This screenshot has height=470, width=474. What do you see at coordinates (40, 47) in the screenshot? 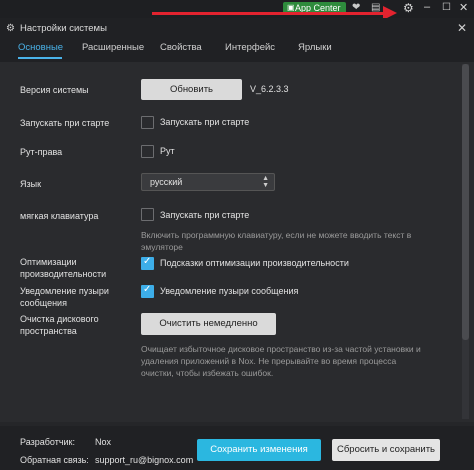
I see `tab-basic: Основные` at bounding box center [40, 47].